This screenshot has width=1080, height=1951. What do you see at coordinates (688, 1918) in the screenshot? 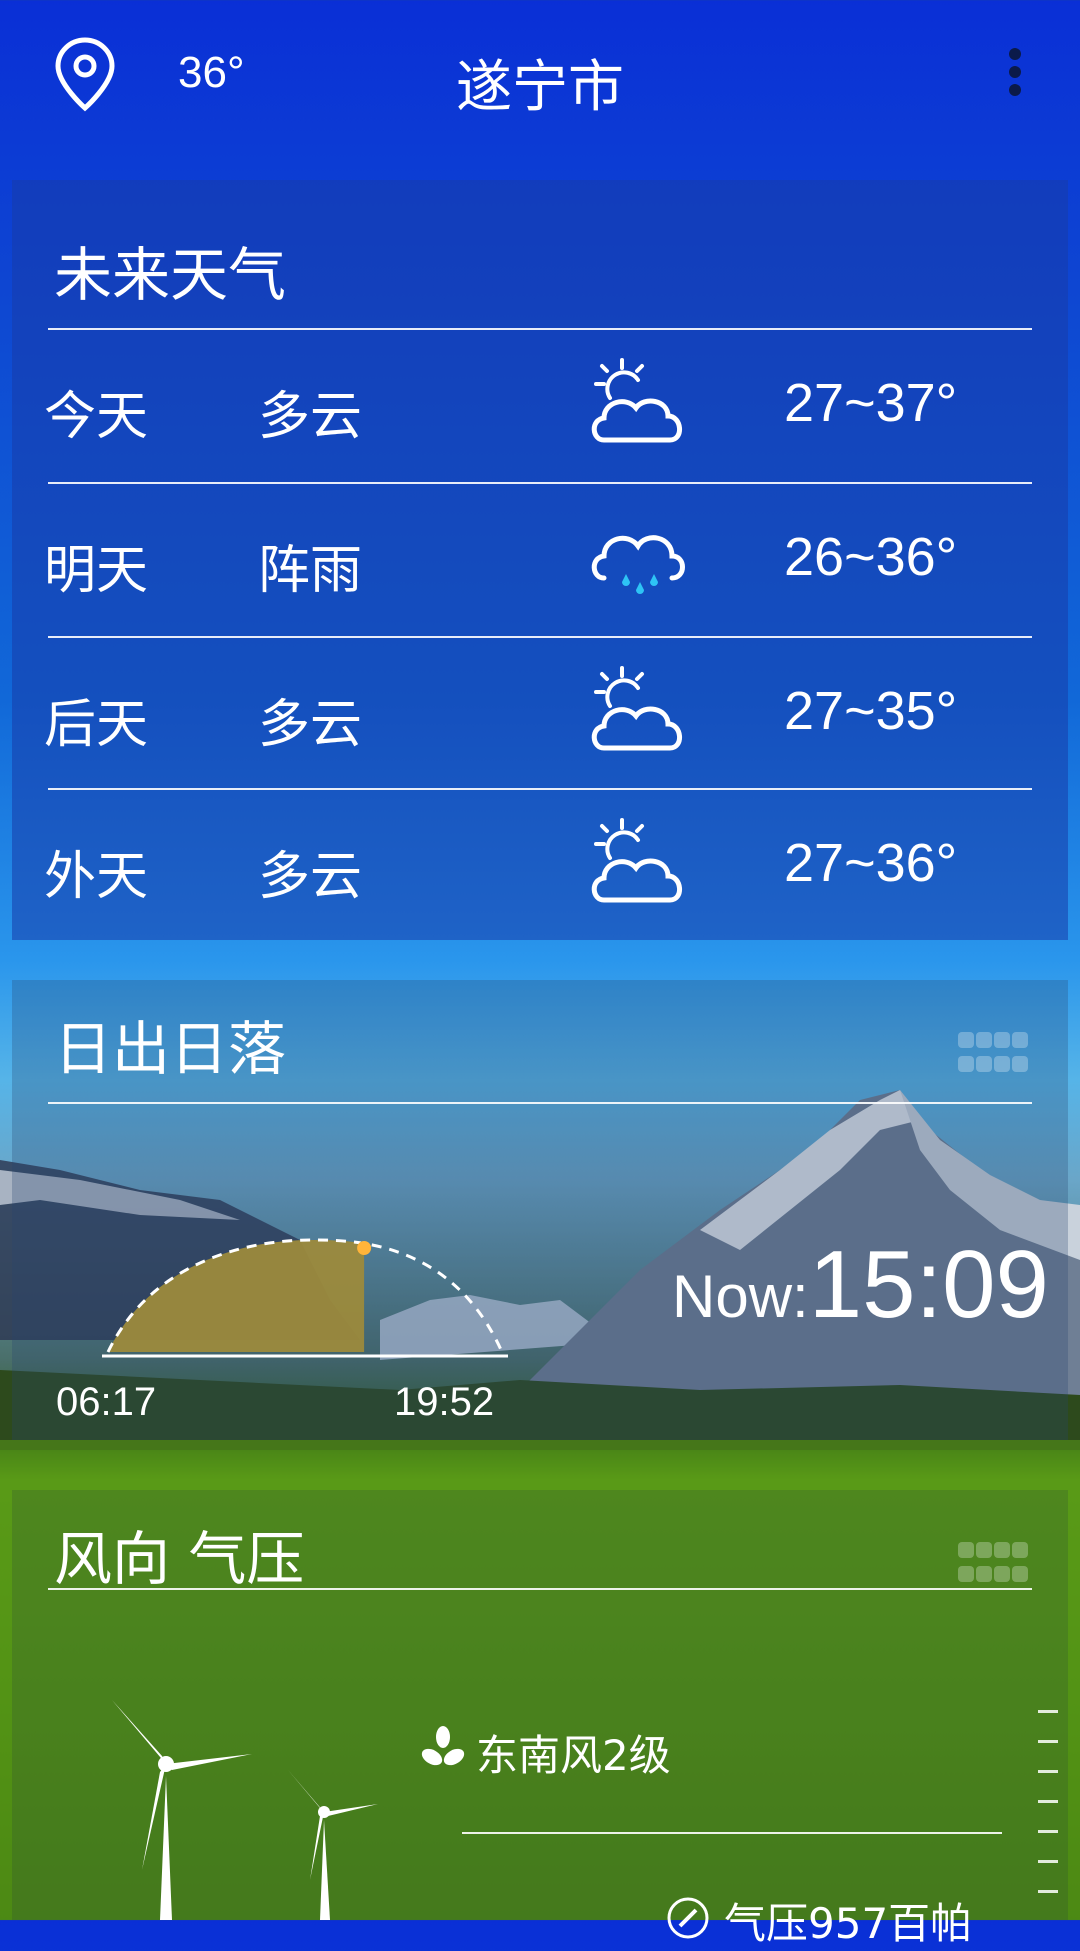
I see `pressure-gauge-icon` at bounding box center [688, 1918].